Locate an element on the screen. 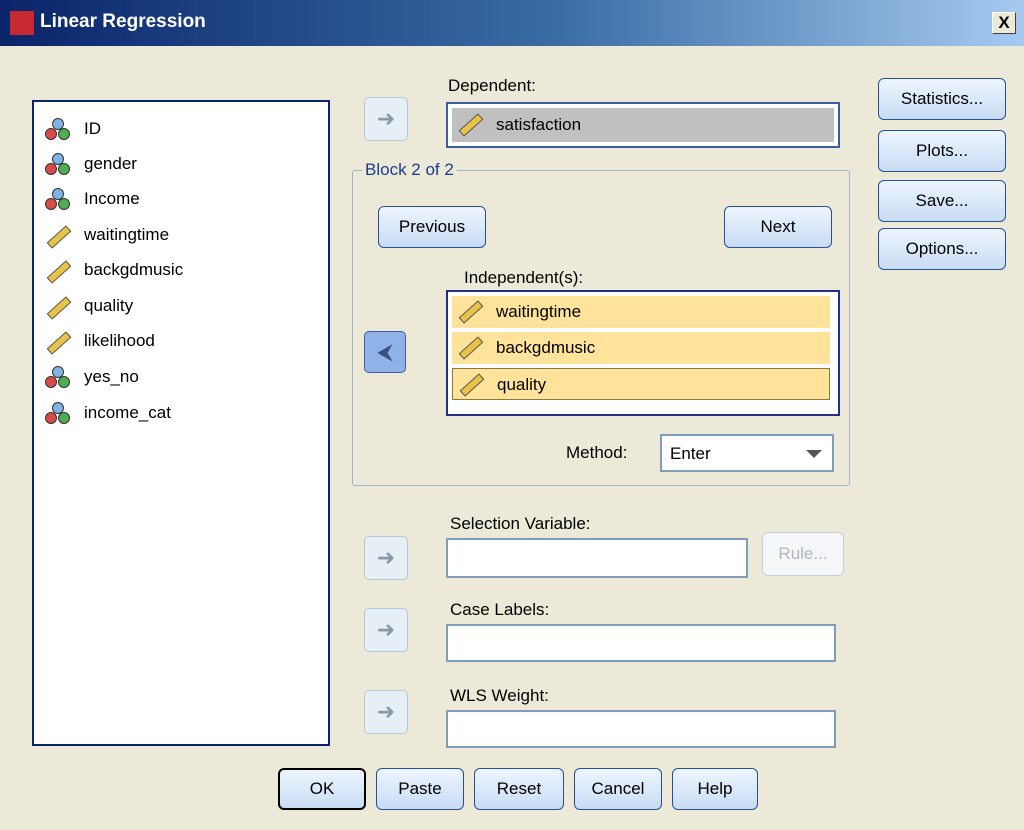 The width and height of the screenshot is (1024, 830). cancel-button: Cancel is located at coordinates (618, 789).